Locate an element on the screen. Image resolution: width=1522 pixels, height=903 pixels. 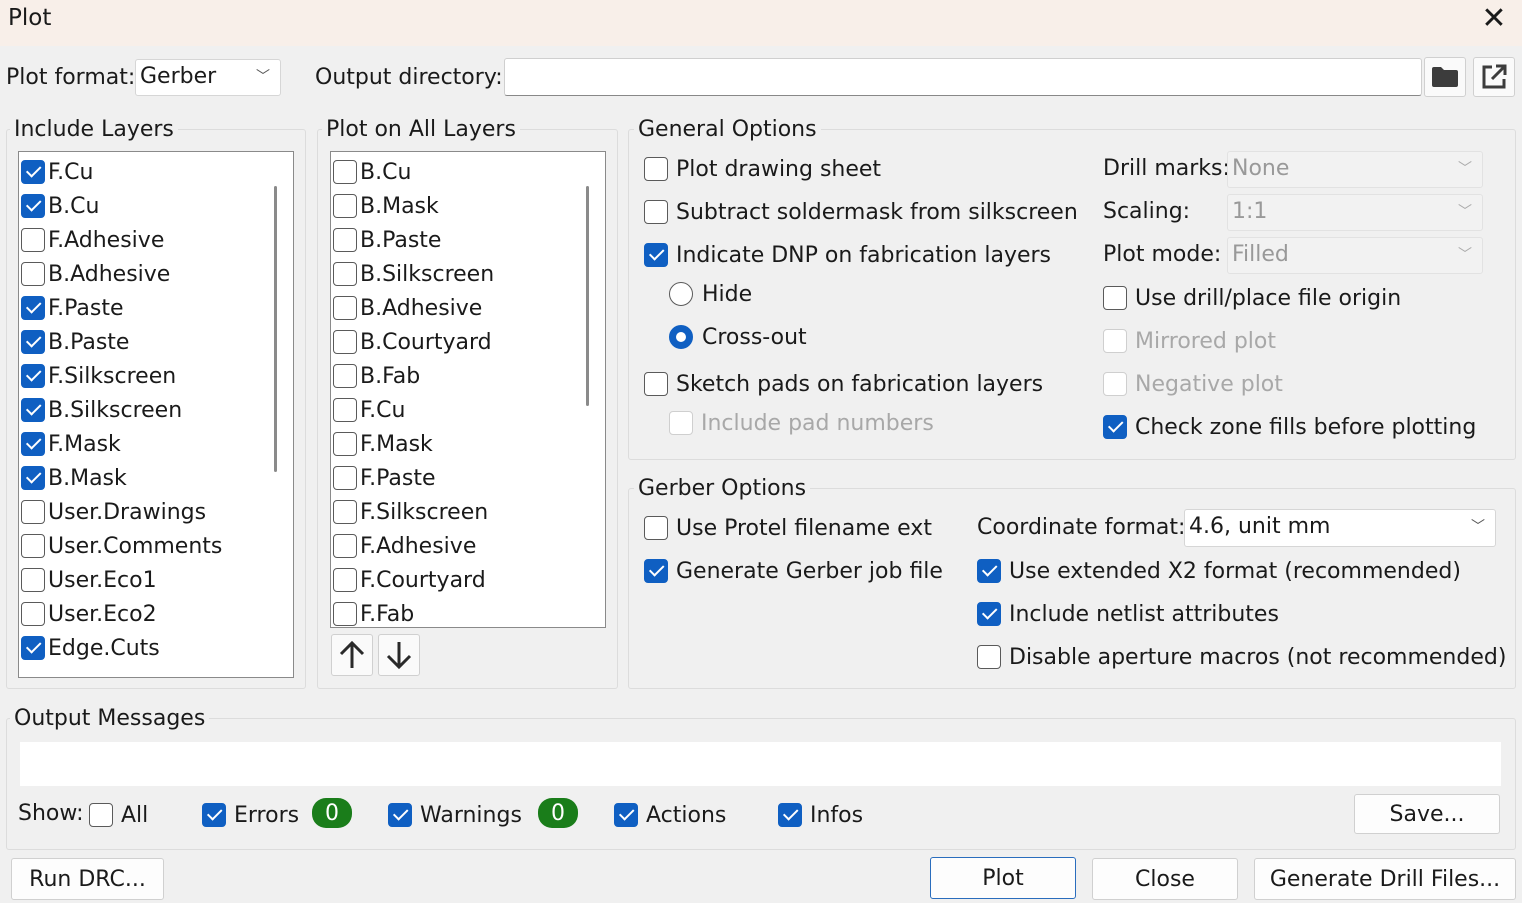
show-warnings-checkbox: Warnings is located at coordinates (455, 815).